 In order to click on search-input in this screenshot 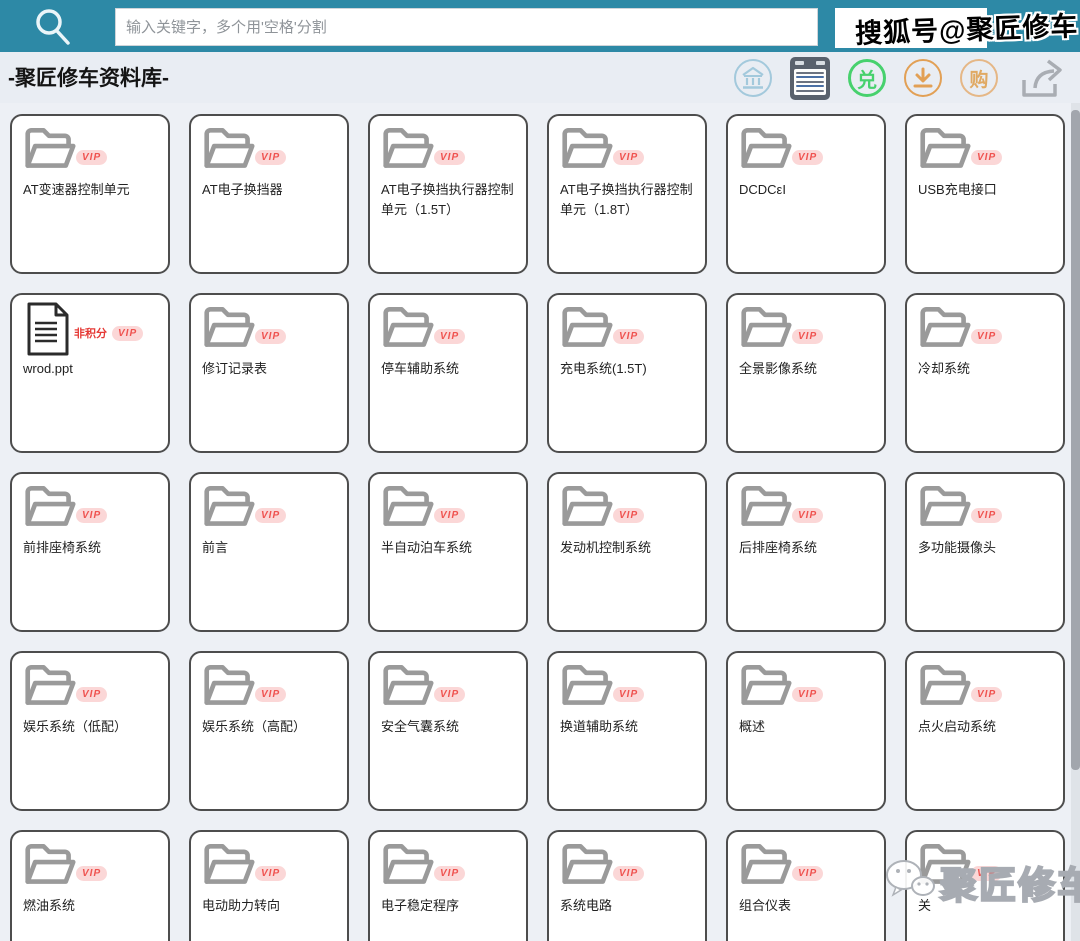, I will do `click(466, 27)`.